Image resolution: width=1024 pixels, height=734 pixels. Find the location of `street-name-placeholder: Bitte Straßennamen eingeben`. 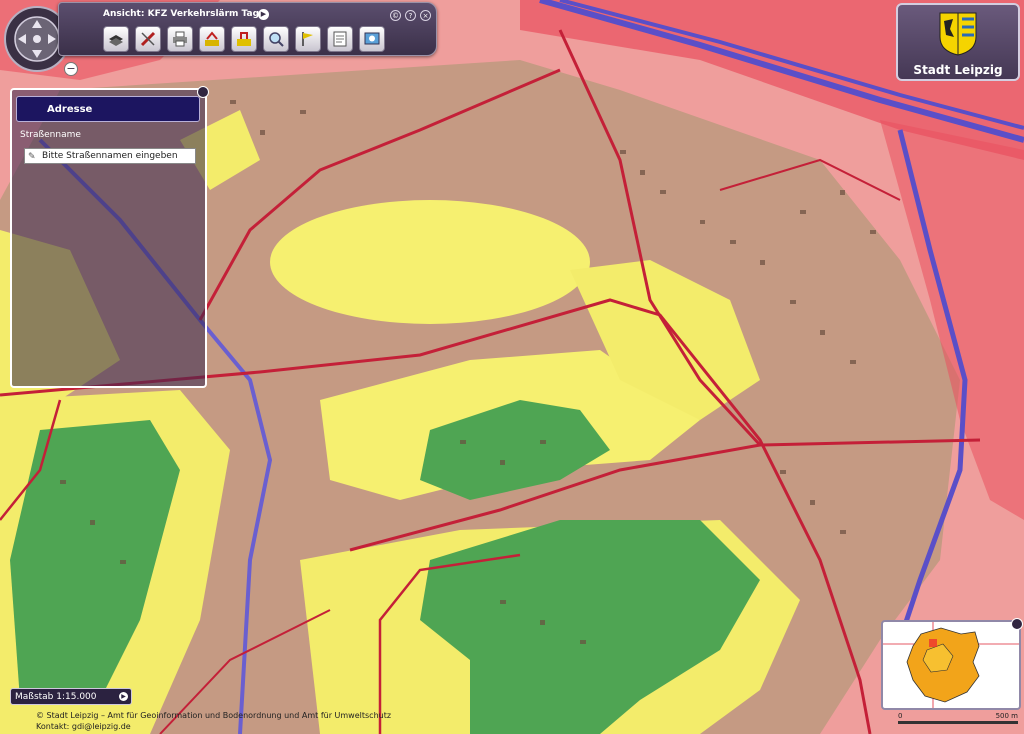

street-name-placeholder: Bitte Straßennamen eingeben is located at coordinates (110, 156).